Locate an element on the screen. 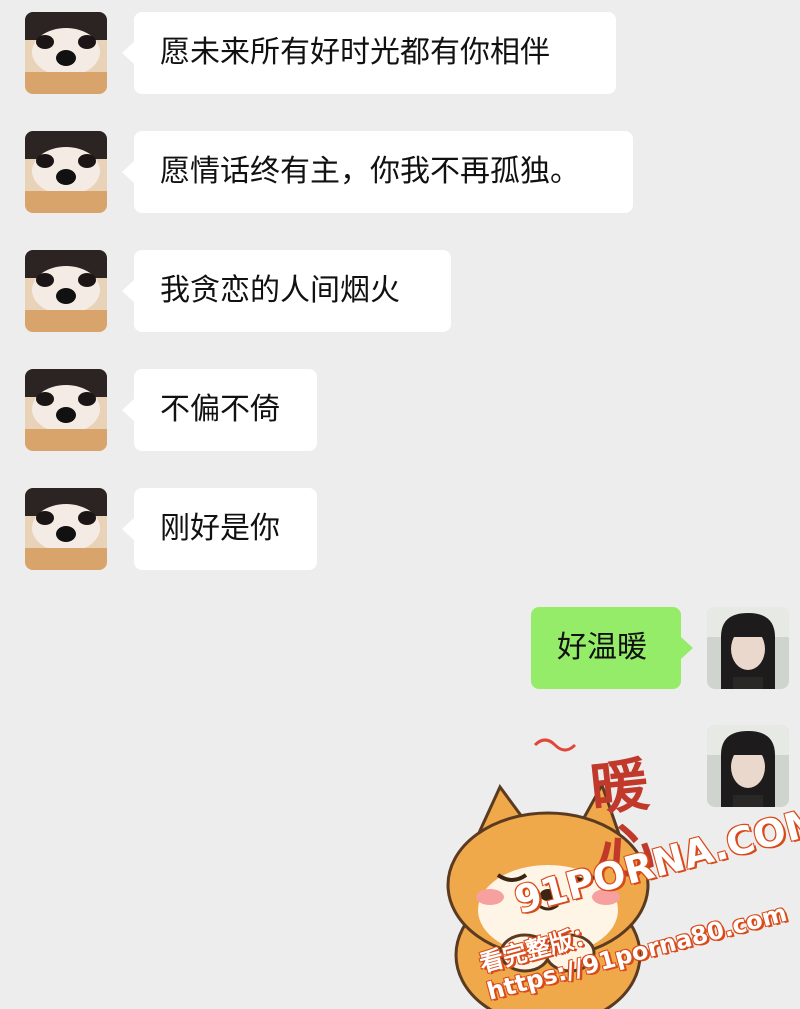  message-text: 不偏不倚 is located at coordinates (220, 409).